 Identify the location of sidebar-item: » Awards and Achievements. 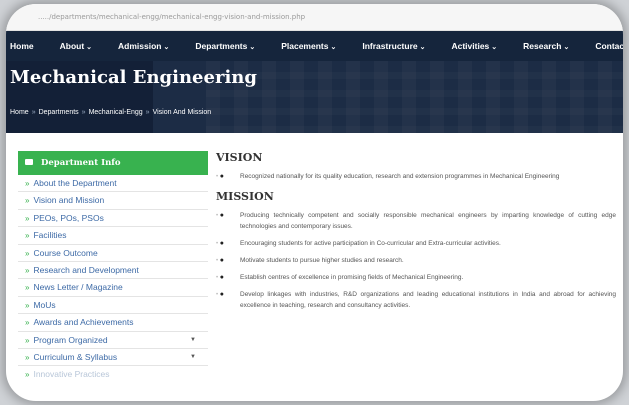
(113, 323).